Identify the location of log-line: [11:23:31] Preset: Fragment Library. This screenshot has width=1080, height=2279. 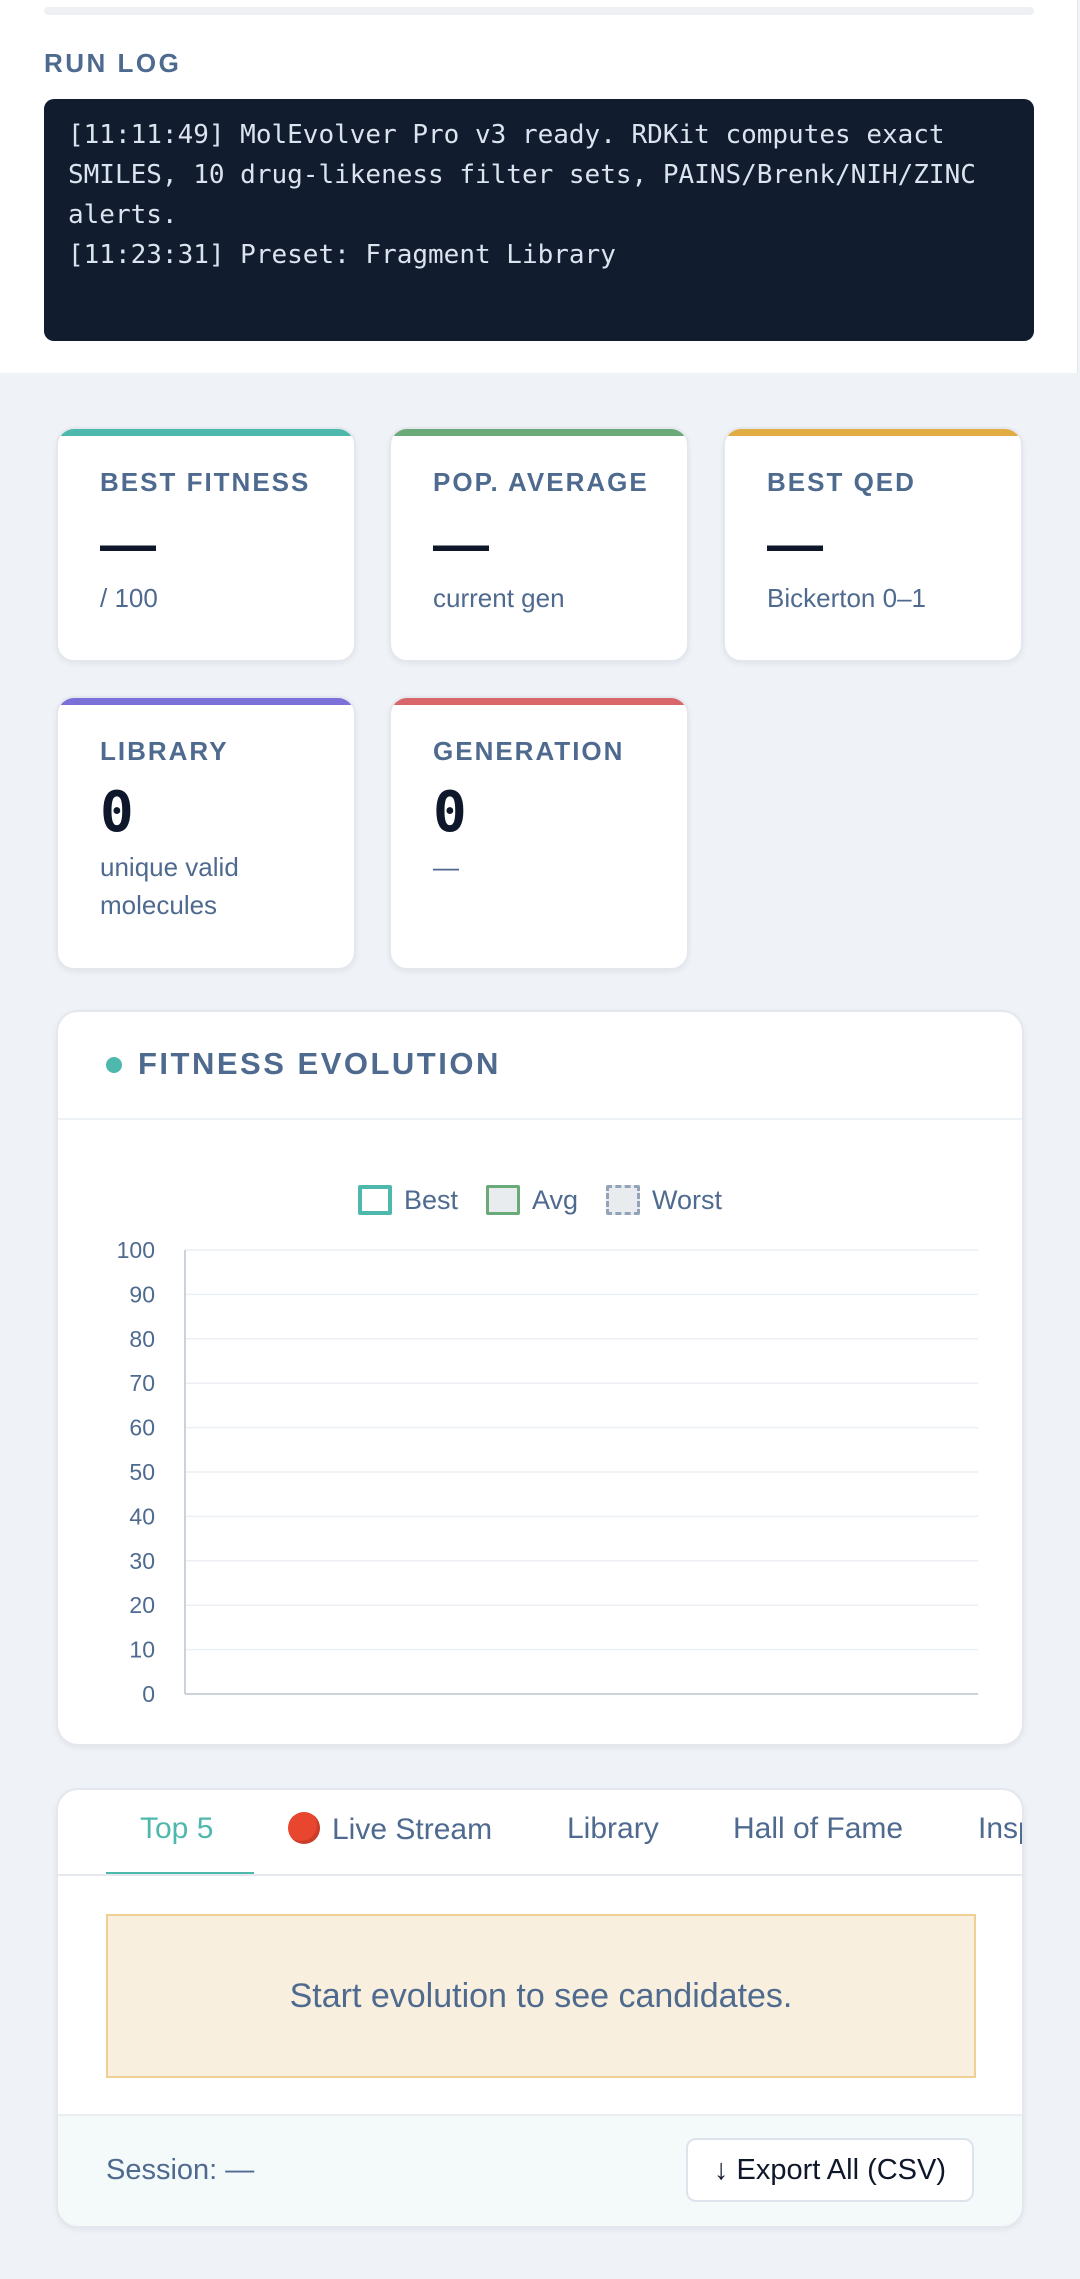
(342, 255).